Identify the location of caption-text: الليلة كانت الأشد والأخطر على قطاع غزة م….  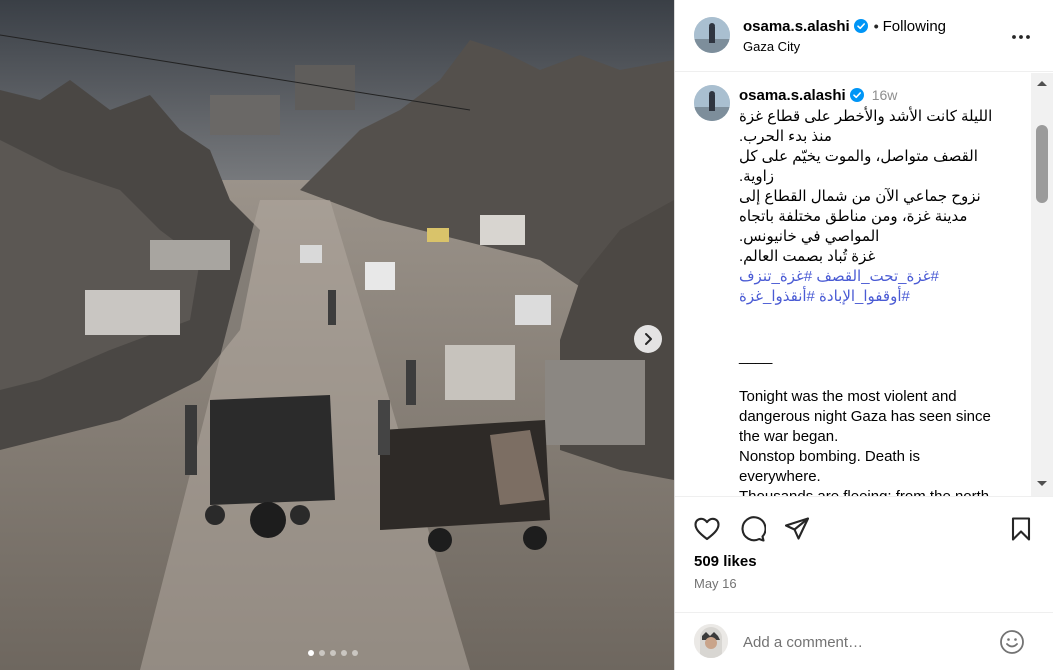
(870, 301).